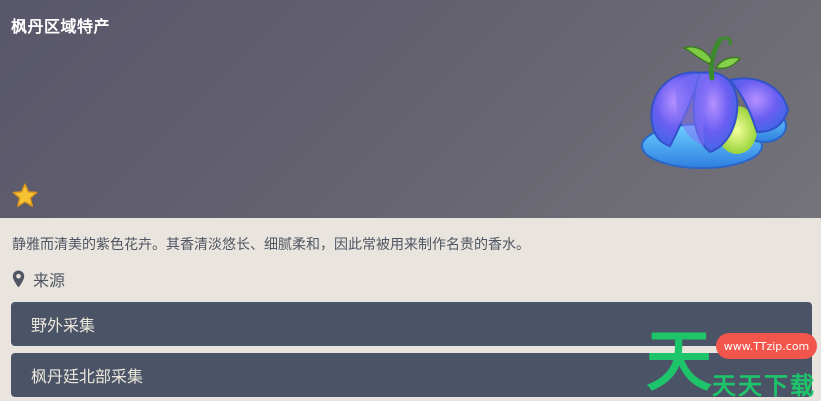  Describe the element at coordinates (18, 279) in the screenshot. I see `location-pin-icon` at that location.